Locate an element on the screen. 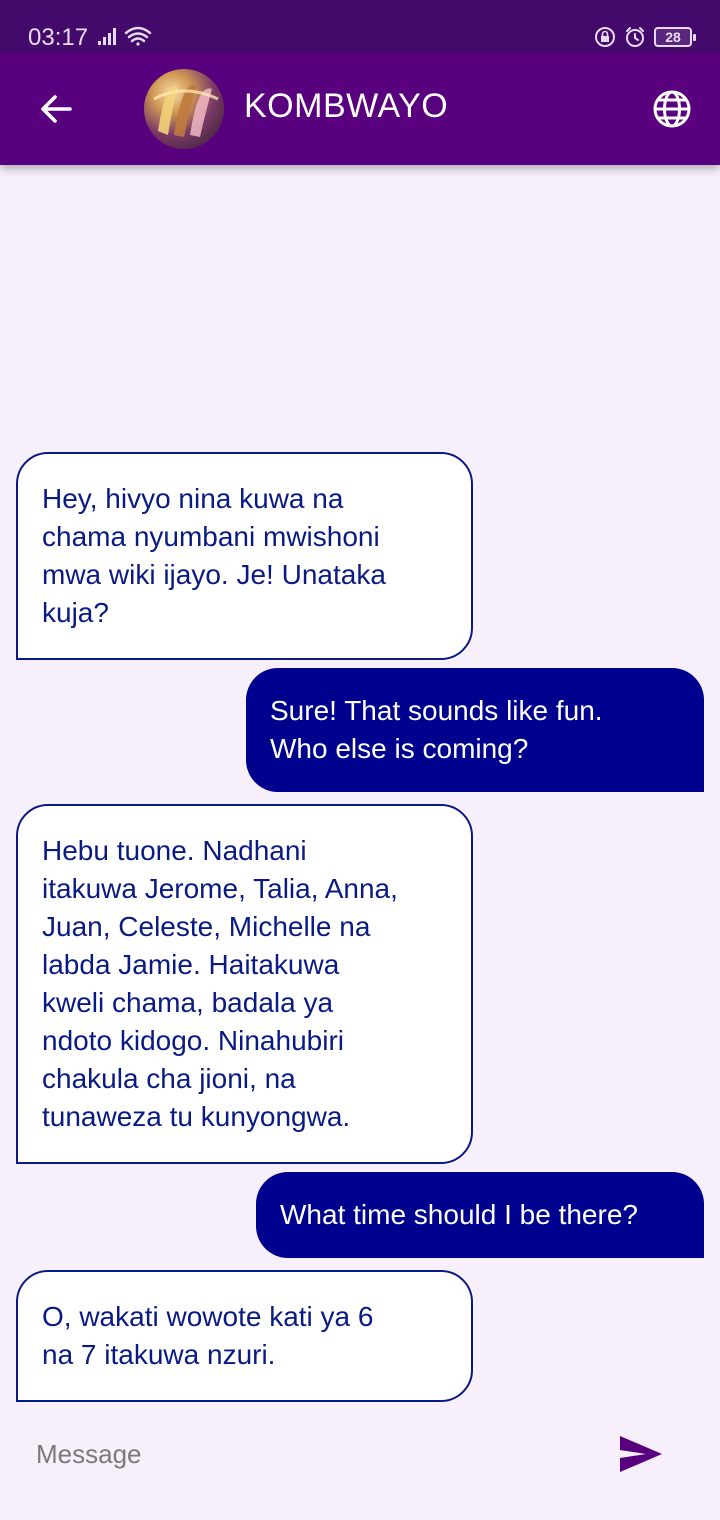 The image size is (720, 1520). message-line: What time should I be there? is located at coordinates (459, 1214).